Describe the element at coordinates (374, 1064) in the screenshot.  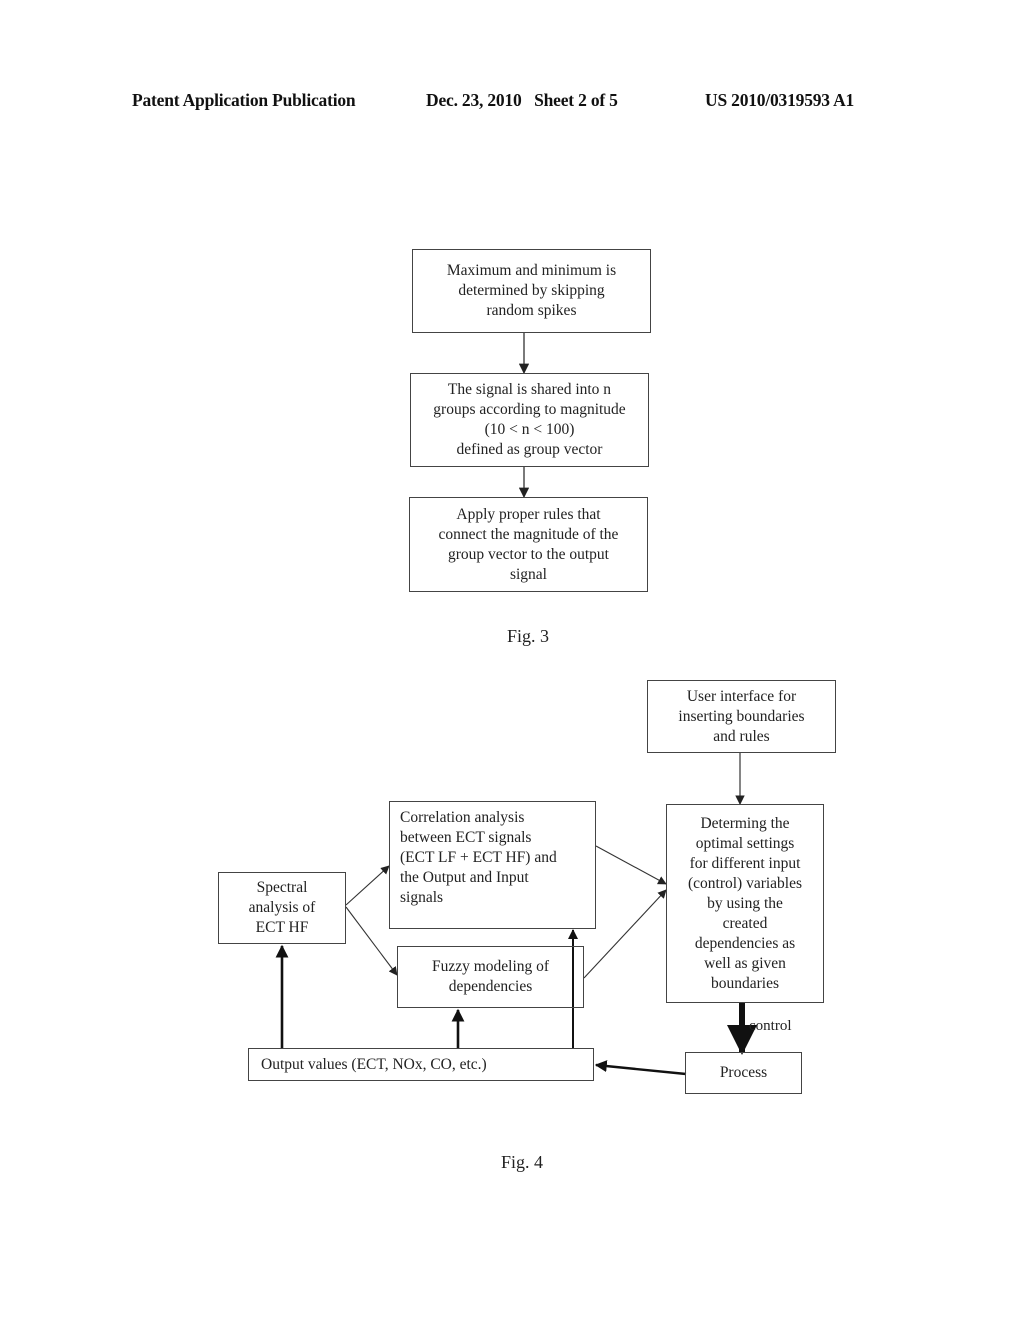
I see `box-output-values-text: Output values (ECT, NOx, CO, etc.)` at that location.